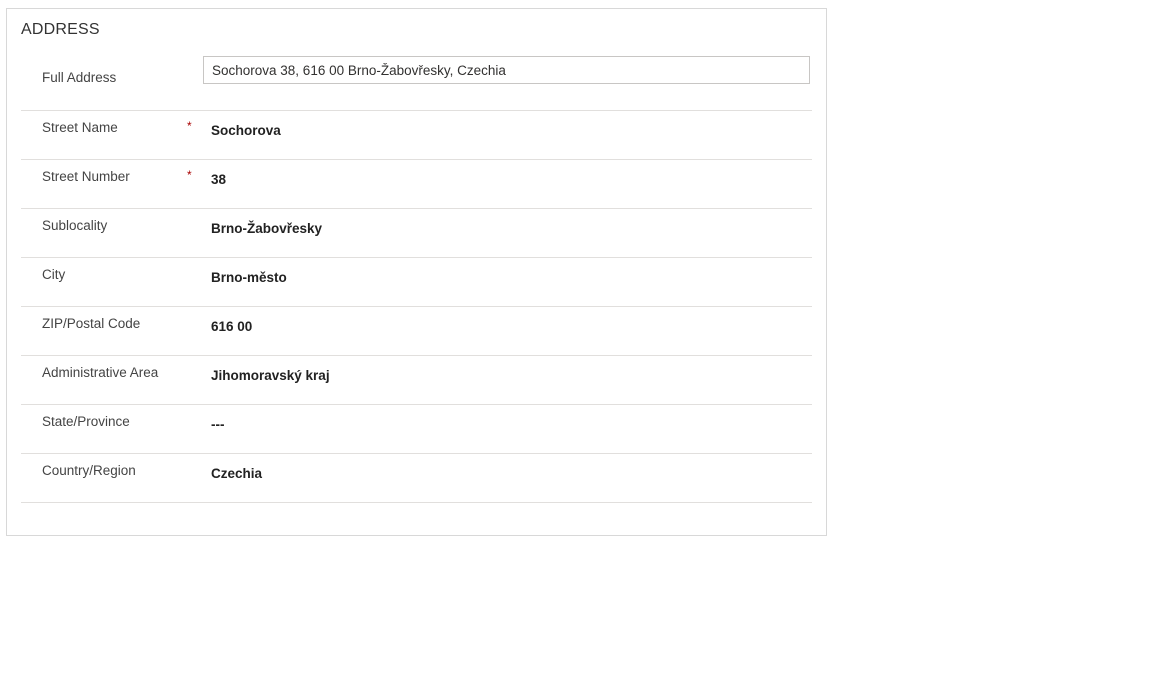  What do you see at coordinates (416, 233) in the screenshot?
I see `field-row-sublocality: Sublocality Brno-Žabovřesky` at bounding box center [416, 233].